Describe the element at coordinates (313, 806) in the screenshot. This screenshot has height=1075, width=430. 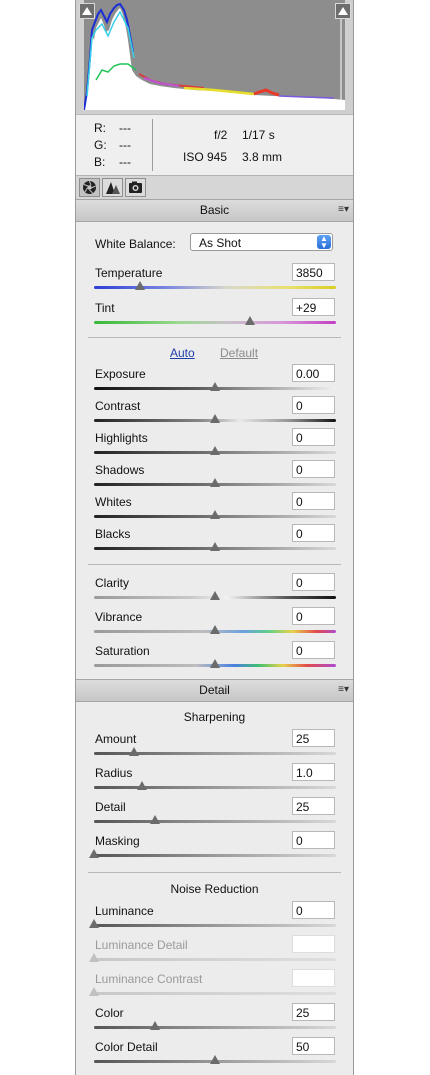
I see `sharpening-detail-value-field: 25` at that location.